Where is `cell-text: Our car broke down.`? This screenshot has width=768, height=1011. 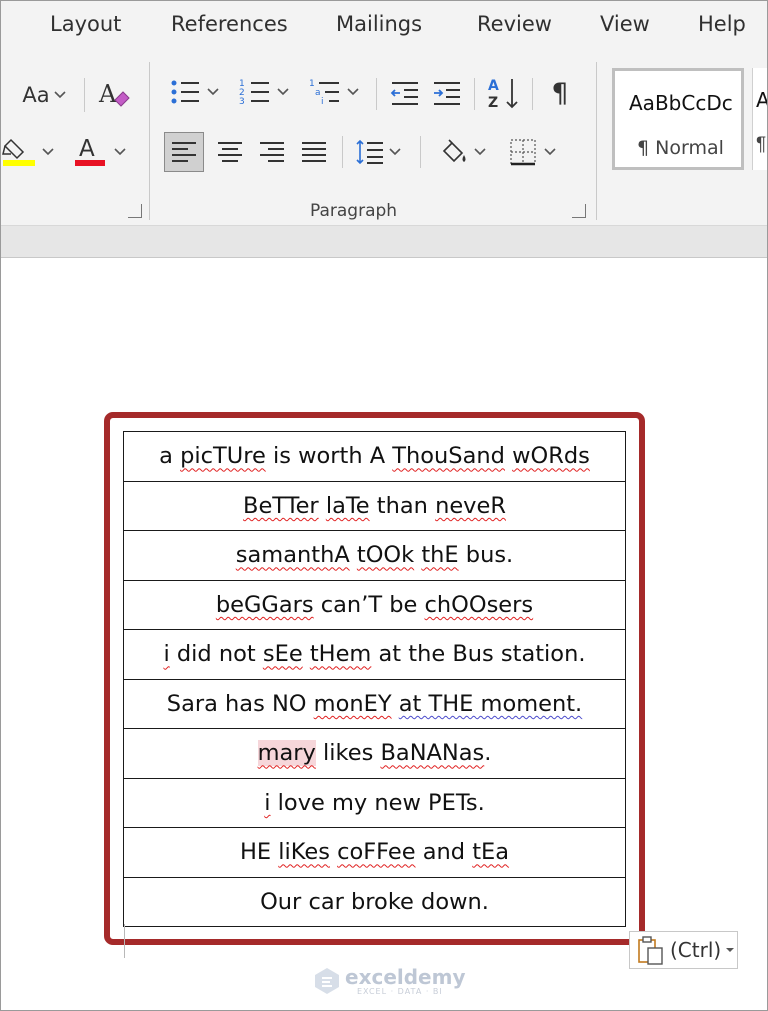
cell-text: Our car broke down. is located at coordinates (374, 901).